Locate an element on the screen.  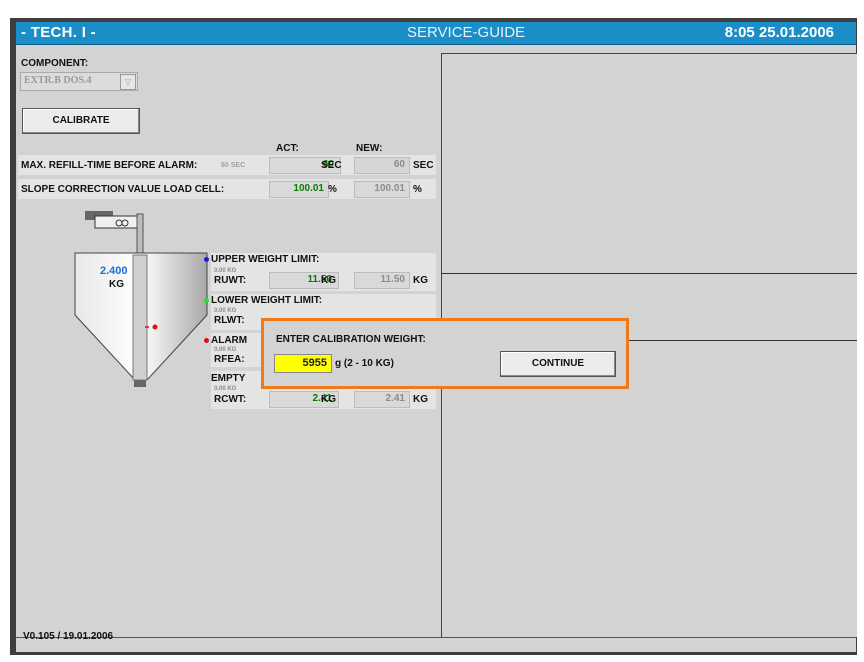
lower-limit-label: LOWER WEIGHT LIMIT: is located at coordinates (267, 300).